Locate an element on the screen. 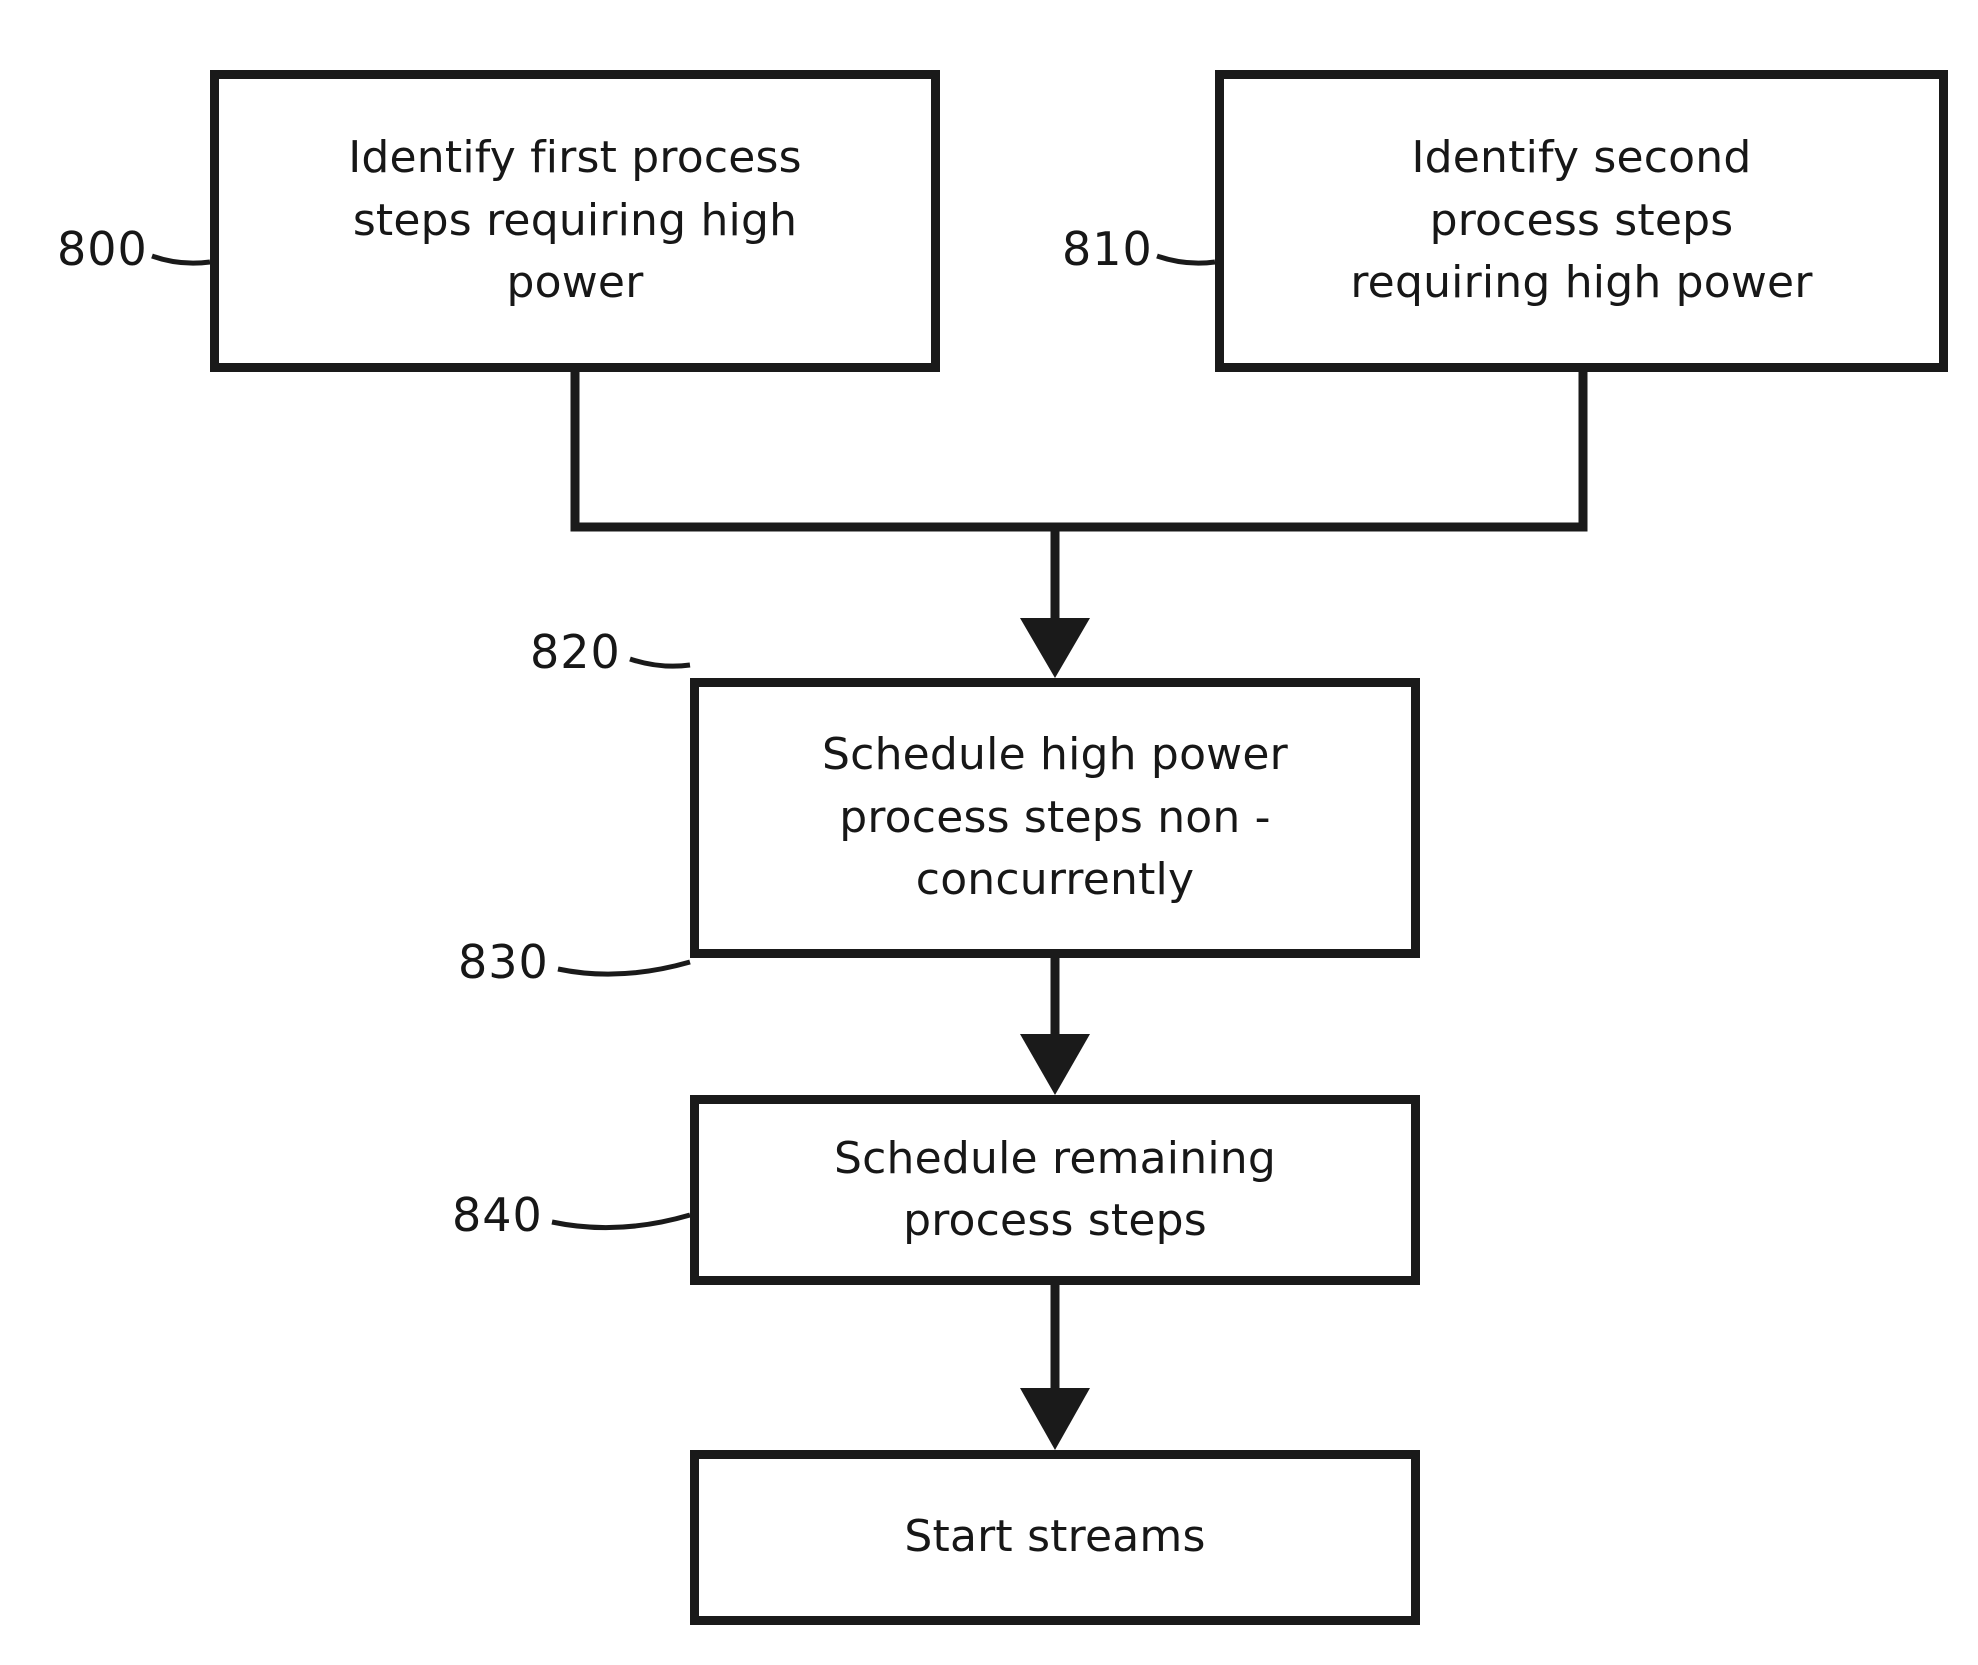 The width and height of the screenshot is (1978, 1665). process-box-840: Start streams is located at coordinates (1055, 1537).